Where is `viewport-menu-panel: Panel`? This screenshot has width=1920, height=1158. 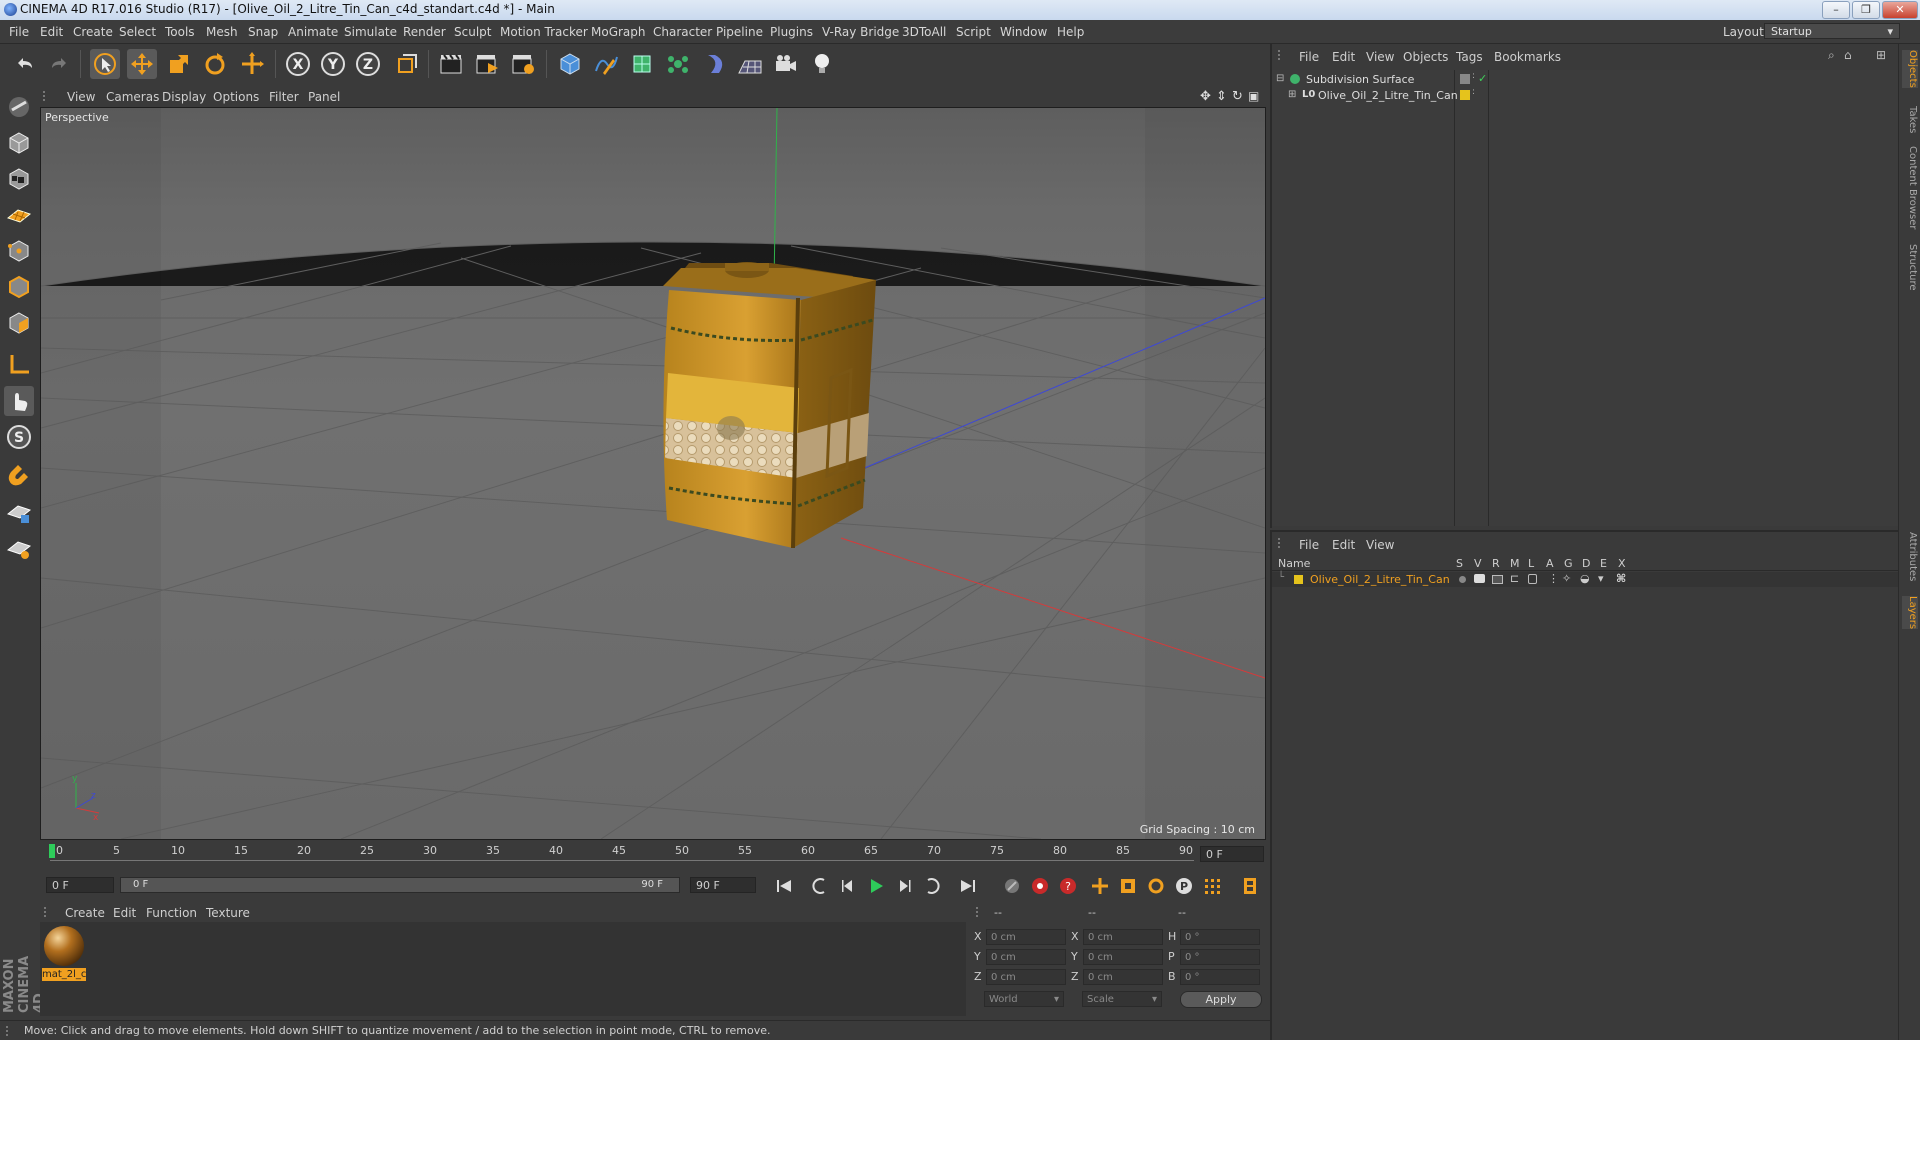
viewport-menu-panel: Panel is located at coordinates (324, 97).